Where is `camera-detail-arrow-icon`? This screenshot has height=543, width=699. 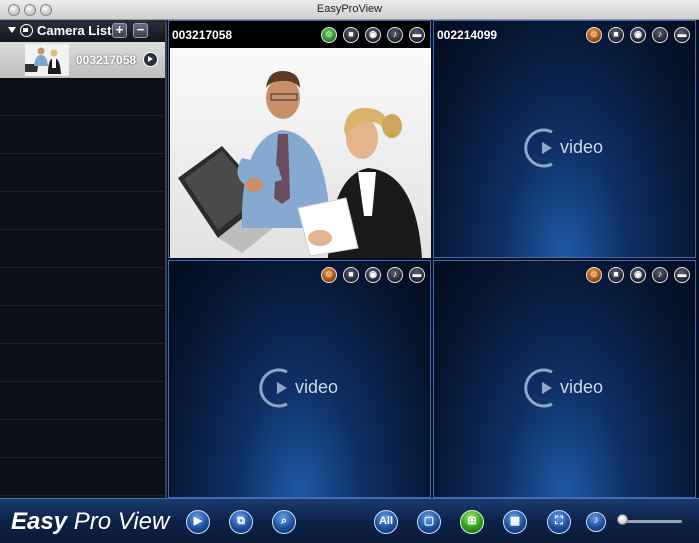
camera-detail-arrow-icon is located at coordinates (150, 59).